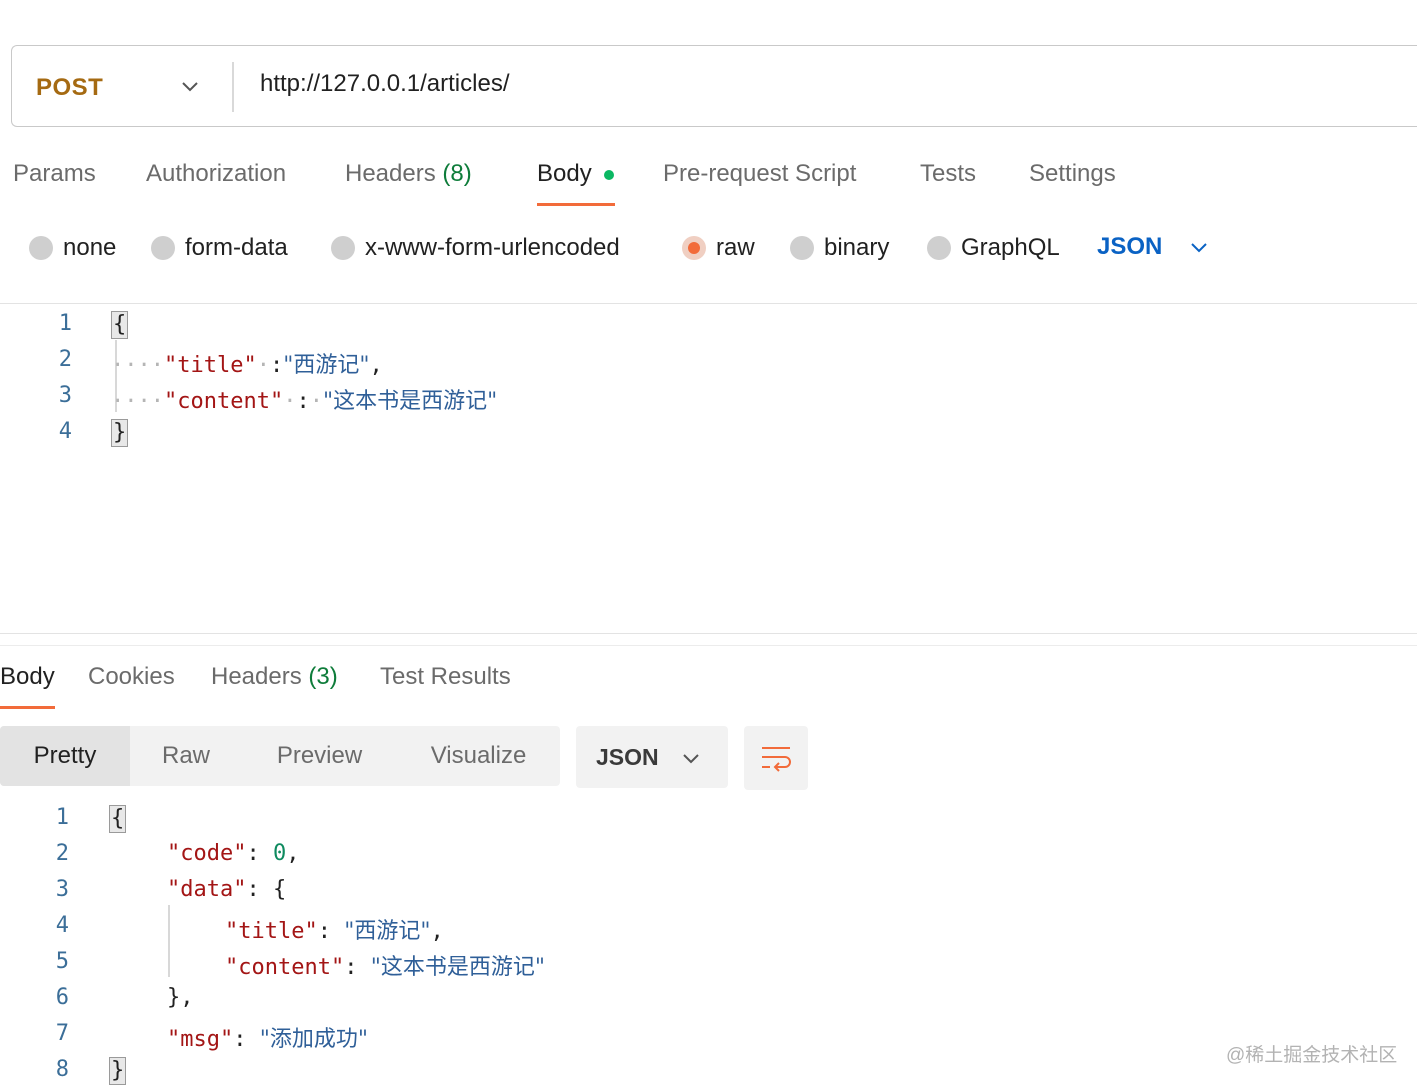 This screenshot has width=1417, height=1089. I want to click on radio-label: raw, so click(735, 247).